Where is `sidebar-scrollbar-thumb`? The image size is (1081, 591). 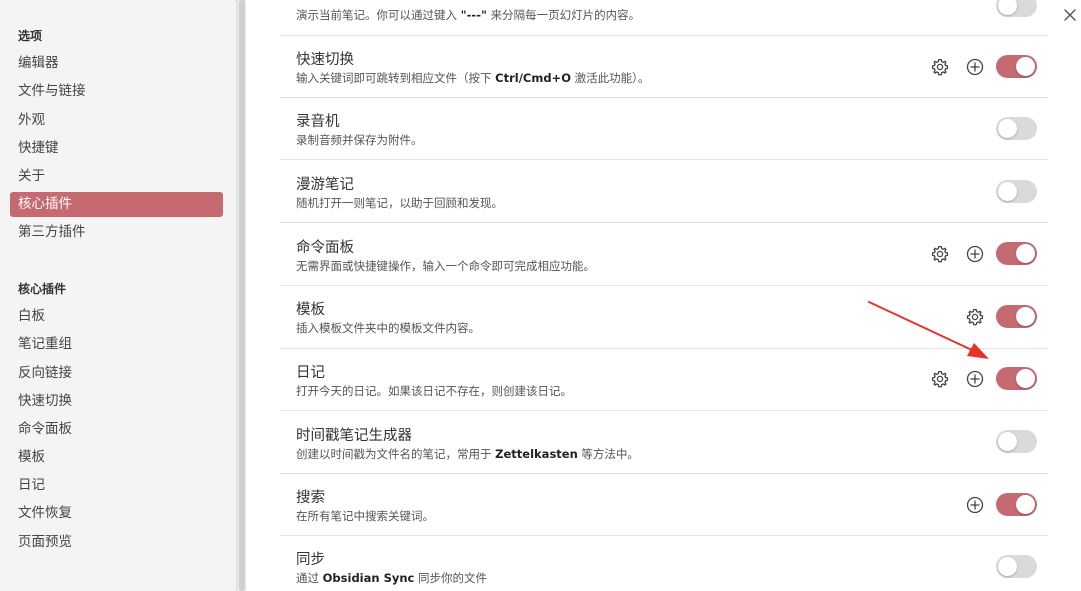
sidebar-scrollbar-thumb is located at coordinates (242, 295).